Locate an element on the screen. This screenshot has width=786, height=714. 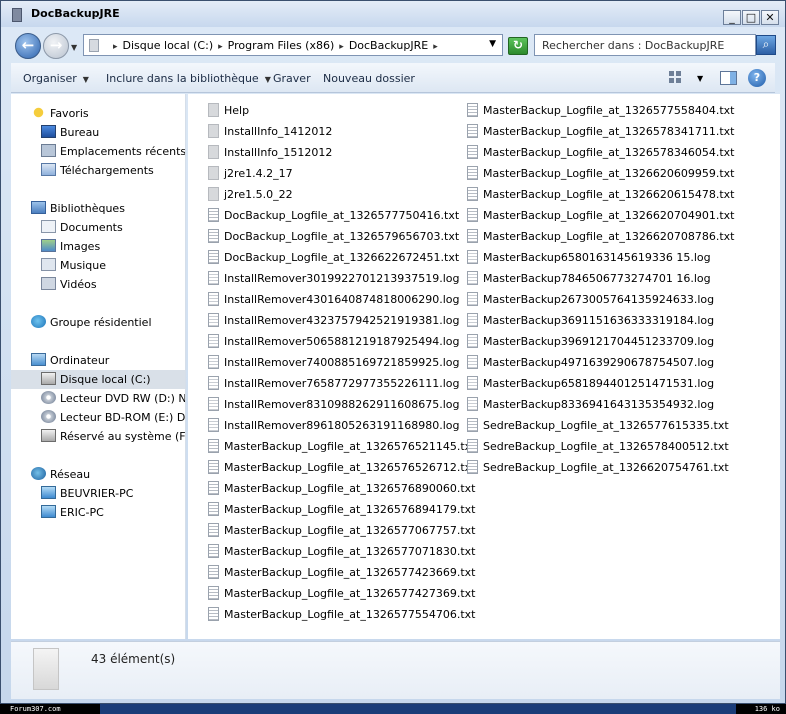
search-icon: ⌕ is located at coordinates (766, 45).